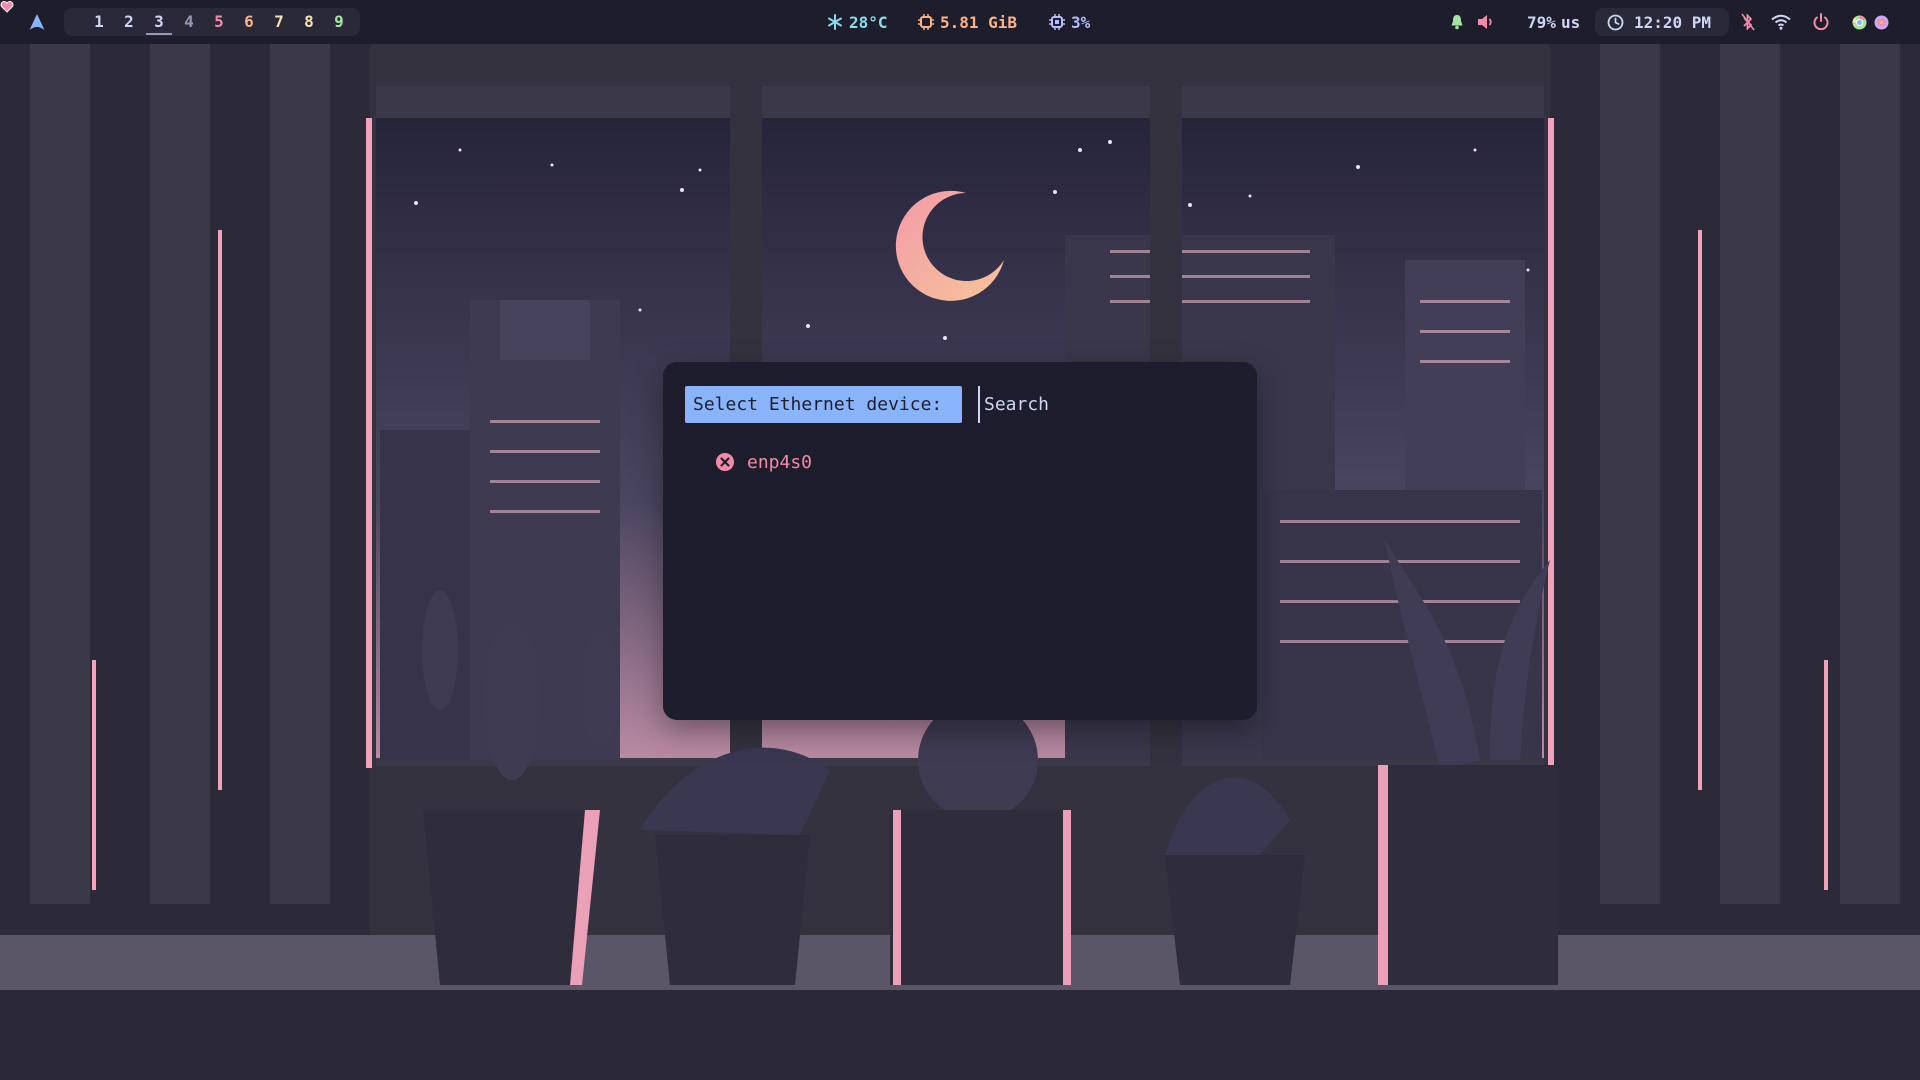 This screenshot has width=1920, height=1080. What do you see at coordinates (309, 22) in the screenshot?
I see `workspace-8: 8` at bounding box center [309, 22].